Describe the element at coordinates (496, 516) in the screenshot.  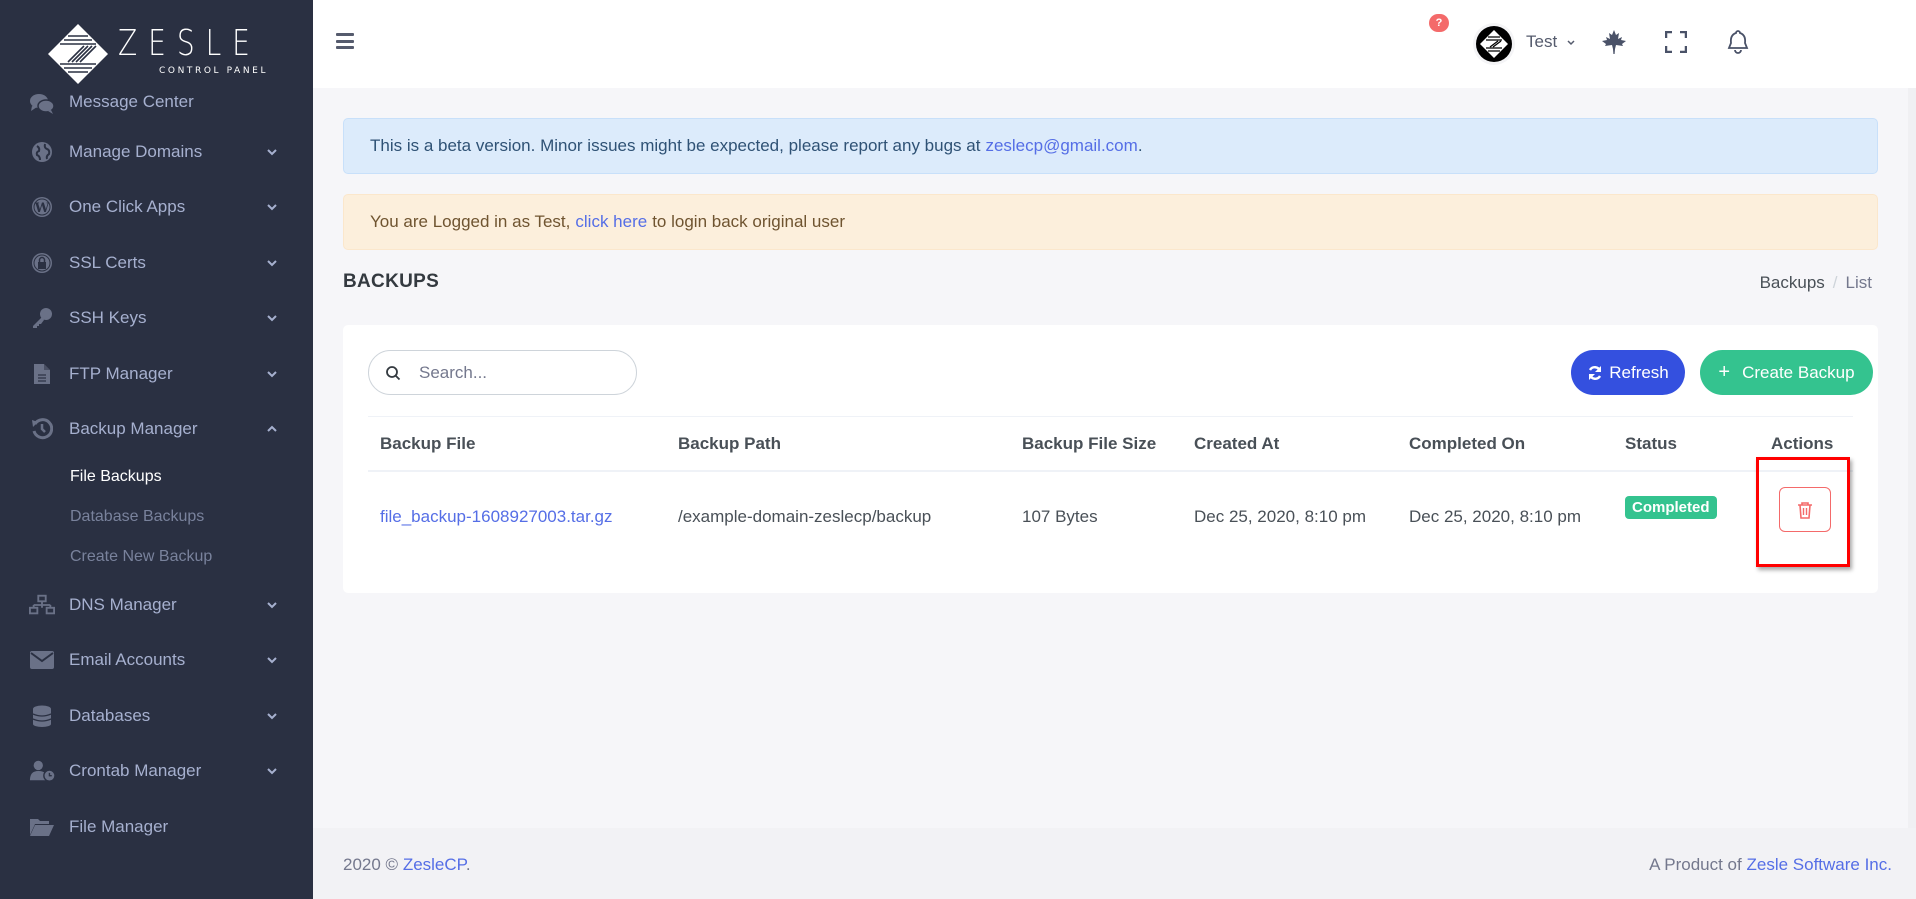
I see `backup-file-link: file_backup-1608927003.tar.gz` at that location.